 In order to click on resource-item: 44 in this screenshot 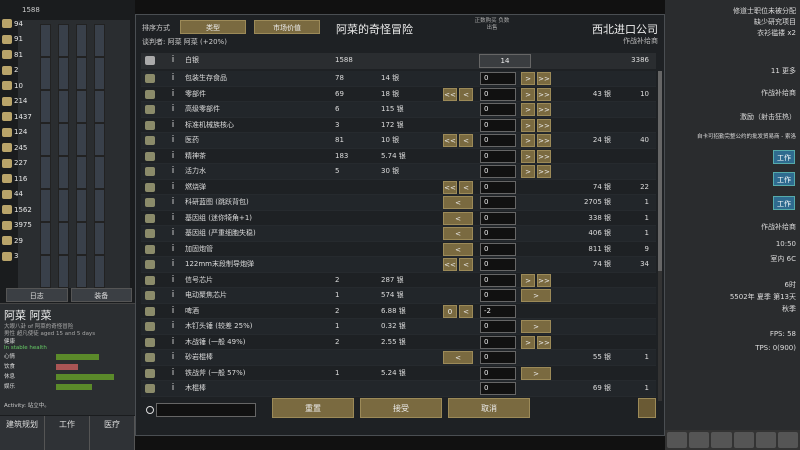, I will do `click(20, 195)`.